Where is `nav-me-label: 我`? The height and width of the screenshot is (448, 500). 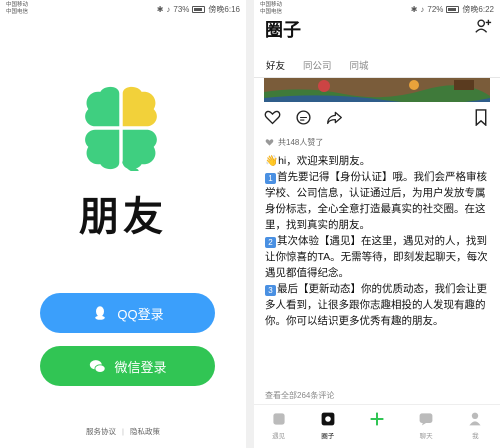
nav-me-label: 我 is located at coordinates (475, 436).